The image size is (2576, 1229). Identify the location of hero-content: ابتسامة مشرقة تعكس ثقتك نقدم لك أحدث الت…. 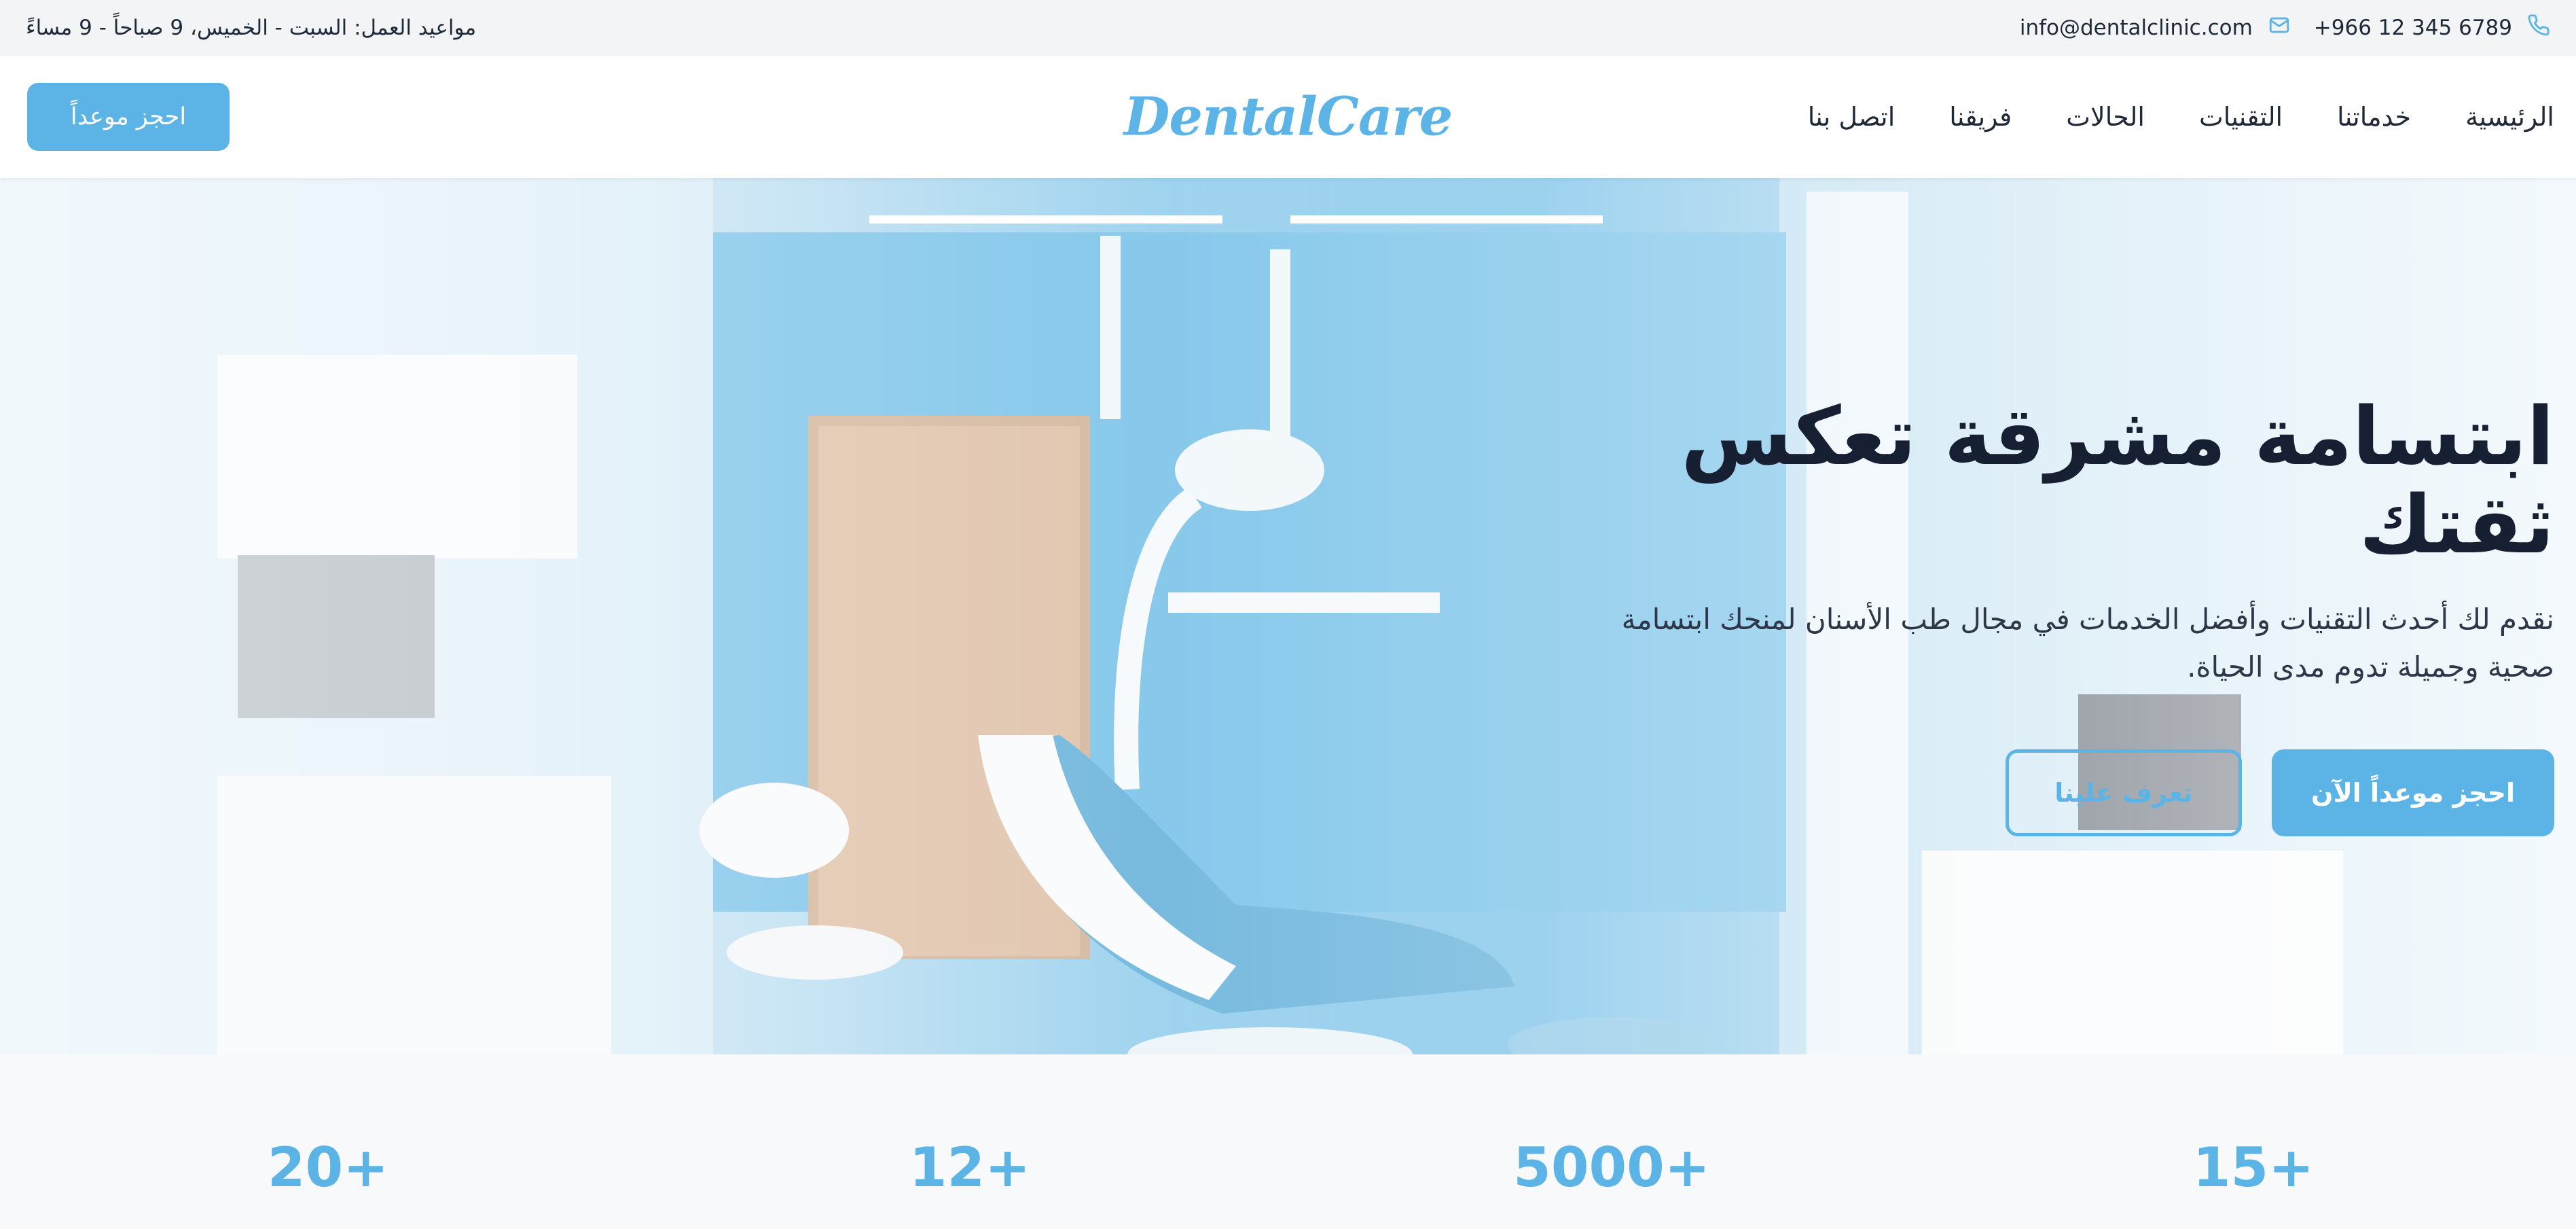
(2078, 614).